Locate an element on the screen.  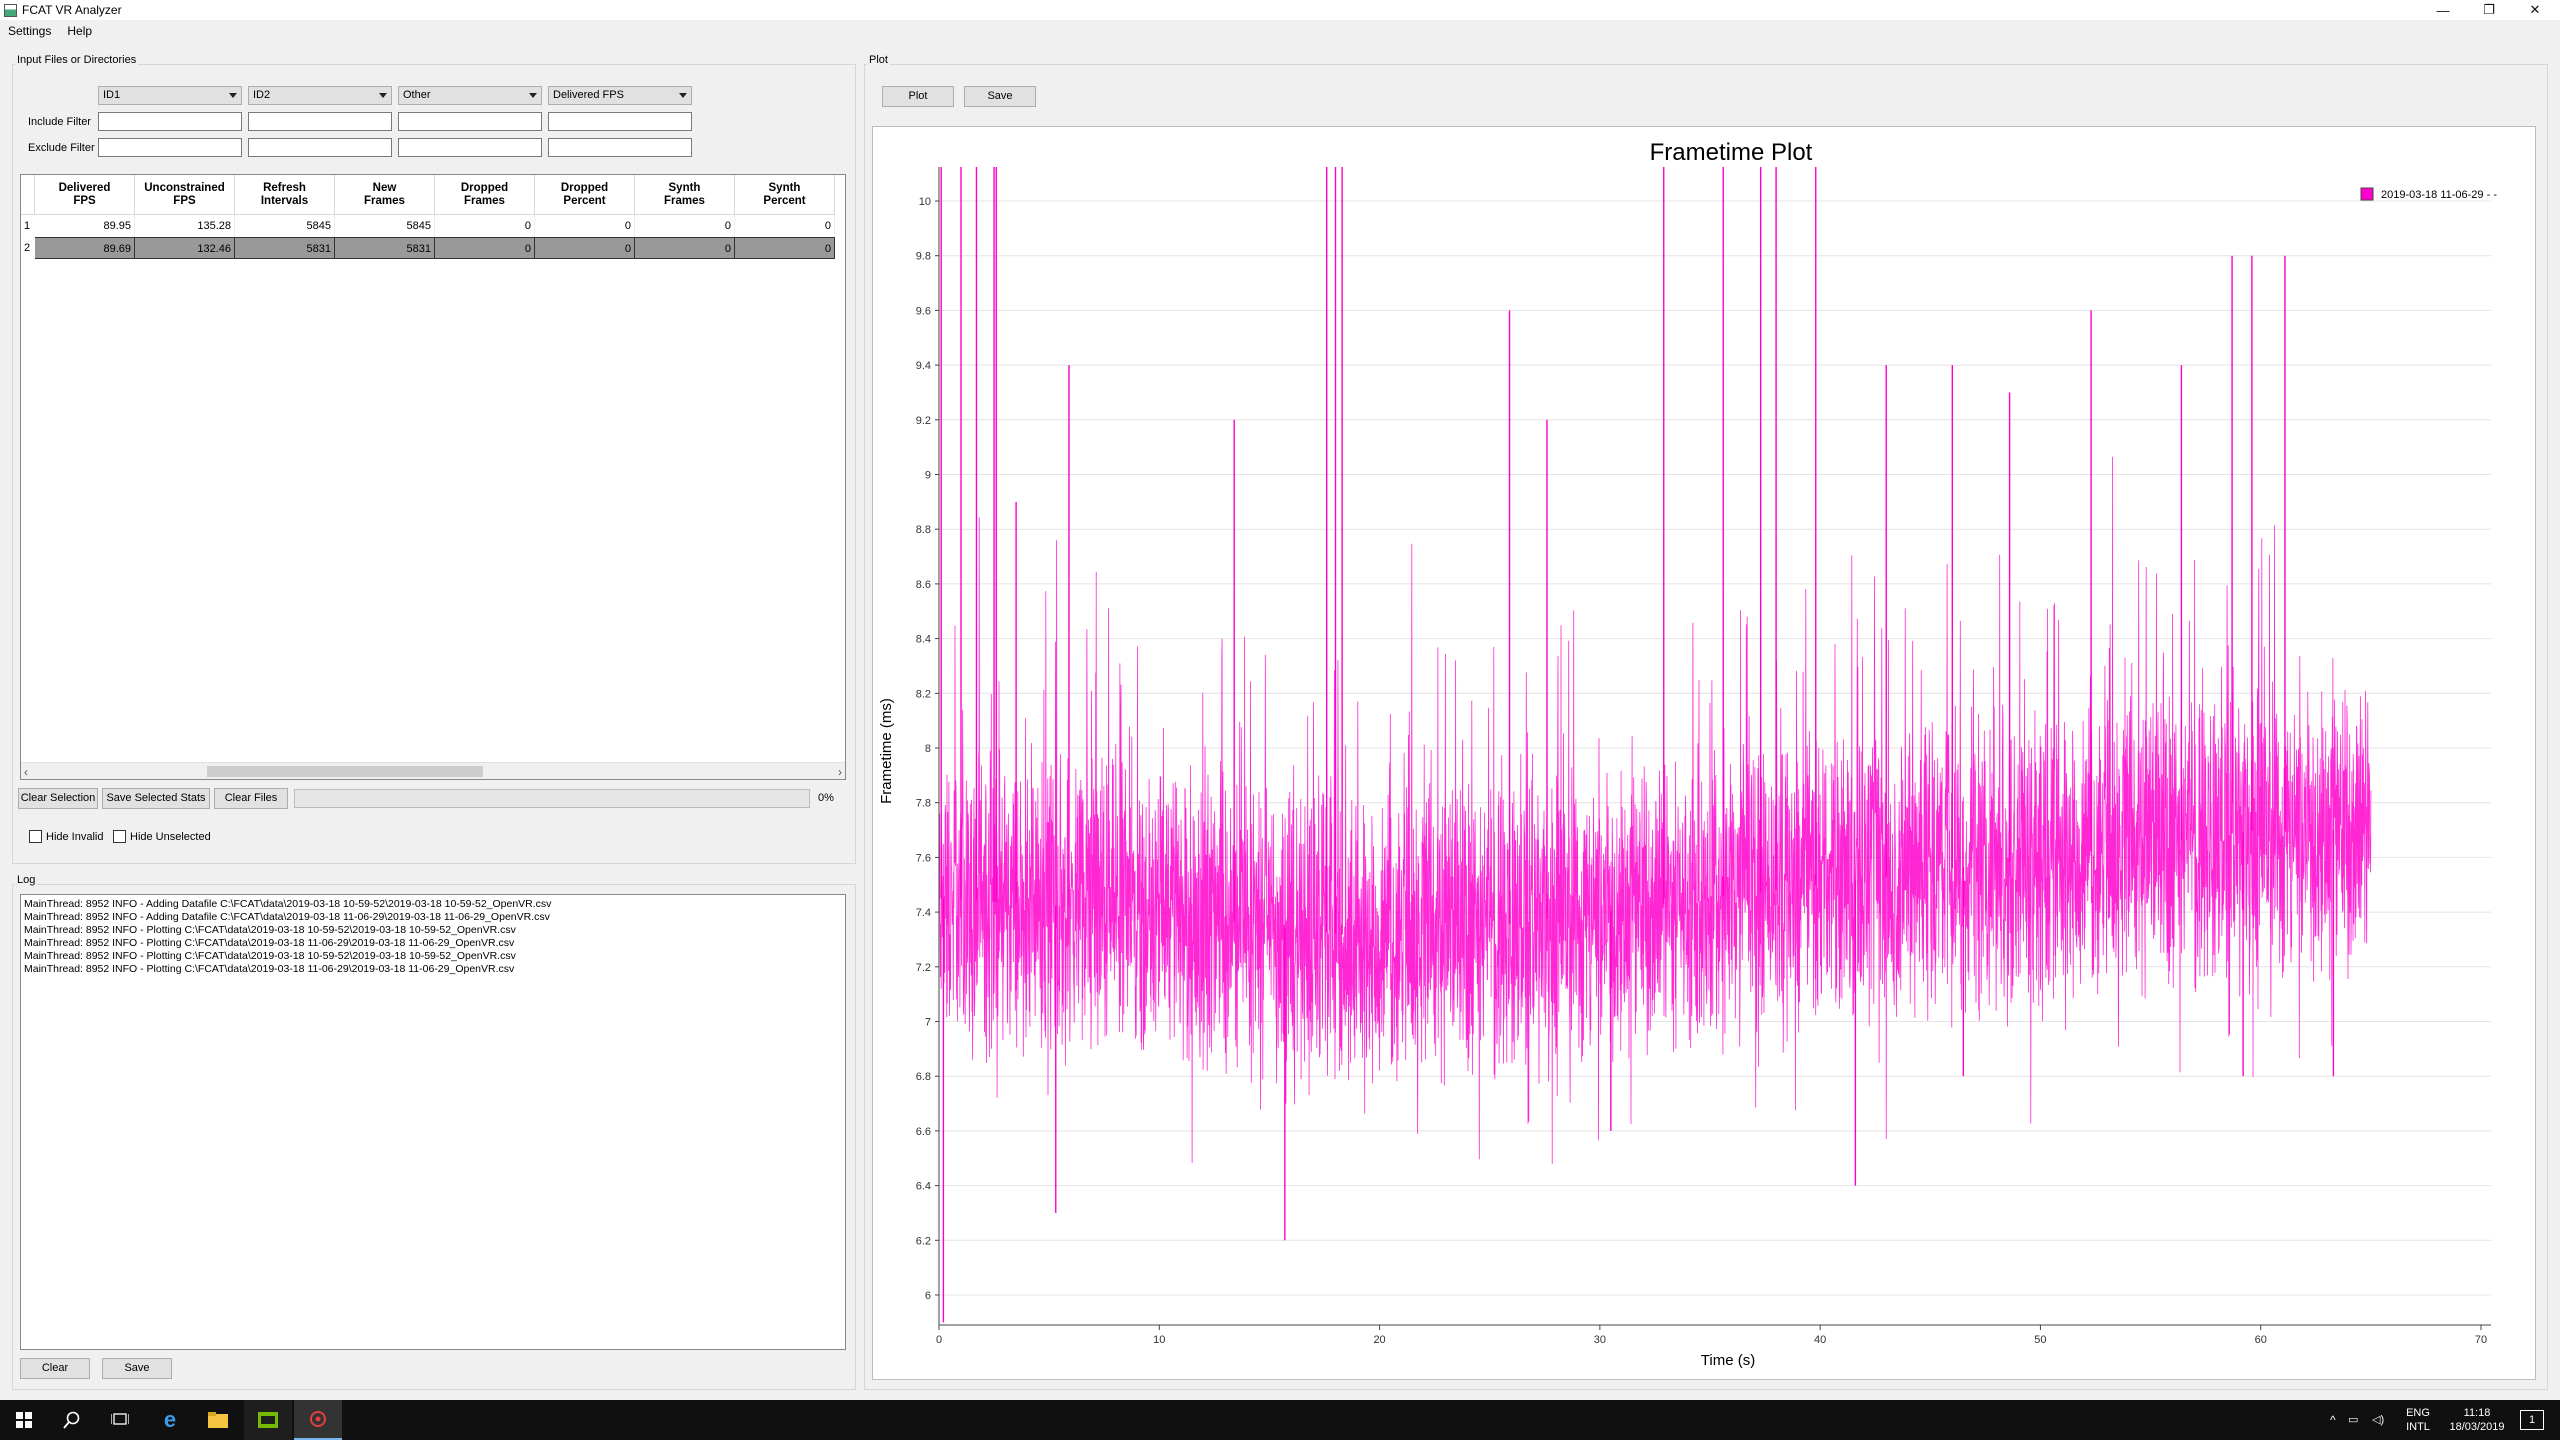
save-selected-stats-button: Save Selected Stats is located at coordinates (156, 798).